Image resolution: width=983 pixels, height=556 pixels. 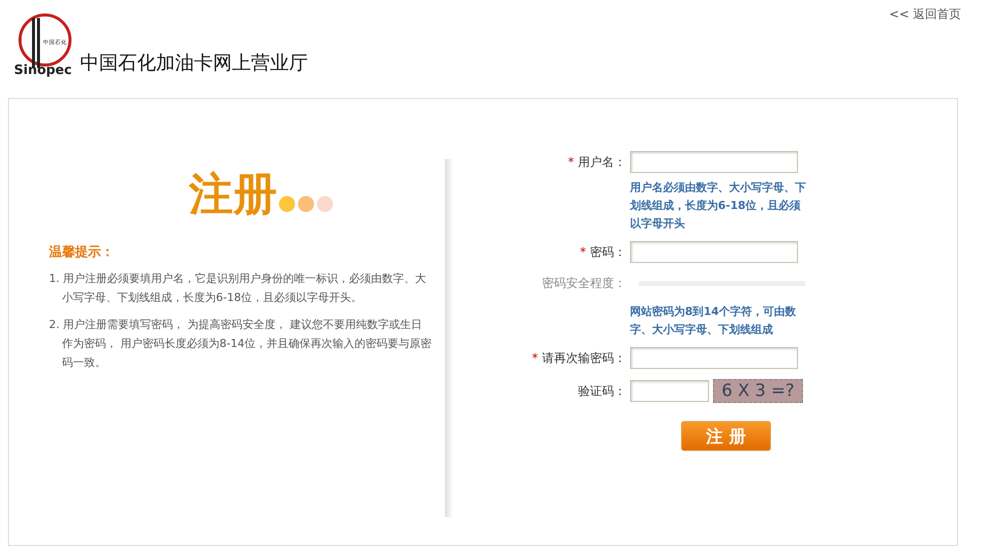 I want to click on hint-text: 网站密码为8到14个字符，可由数字、大小写字母、下划线组成, so click(x=713, y=321).